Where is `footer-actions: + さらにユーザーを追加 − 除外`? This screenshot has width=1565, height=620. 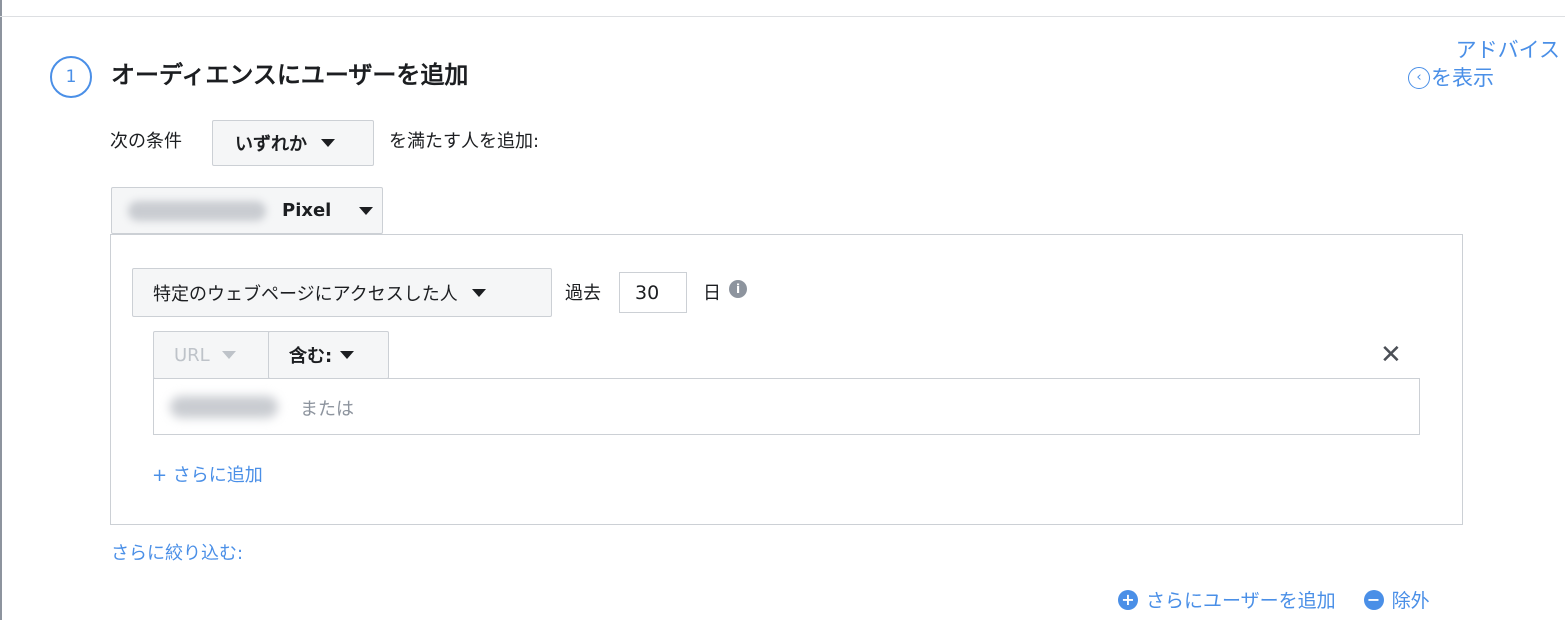 footer-actions: + さらにユーザーを追加 − 除外 is located at coordinates (1274, 599).